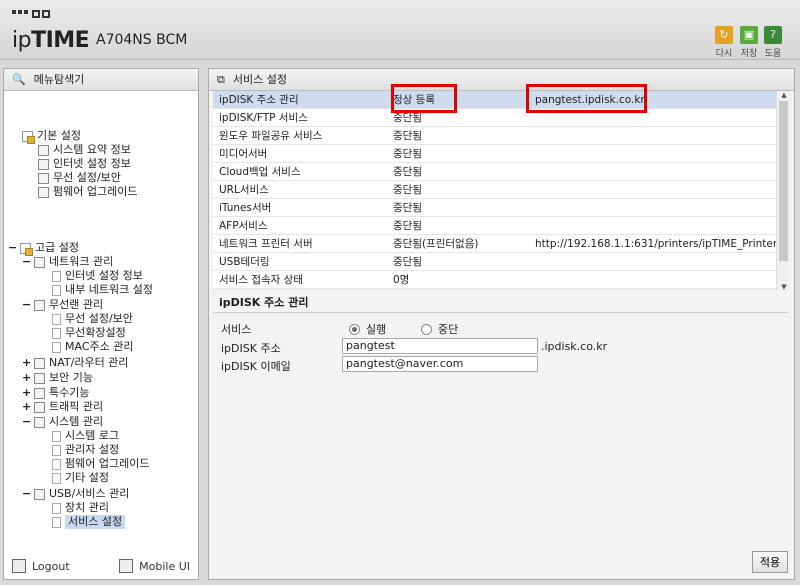  What do you see at coordinates (102, 290) in the screenshot?
I see `tree-internal-network: 내부 네트워크 설정` at bounding box center [102, 290].